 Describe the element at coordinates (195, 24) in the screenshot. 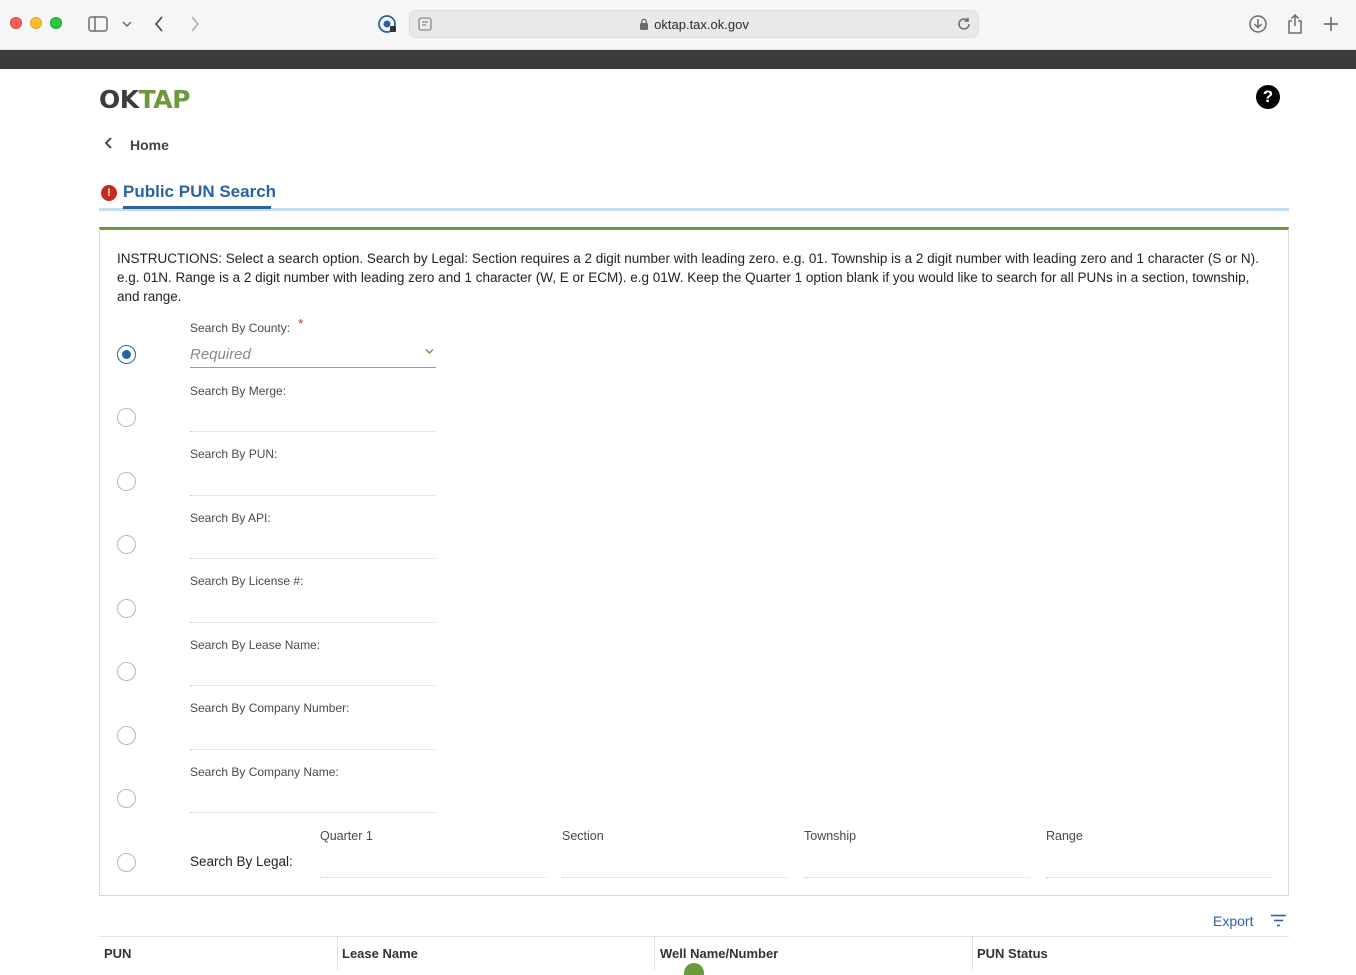

I see `forward-arrow-icon` at that location.